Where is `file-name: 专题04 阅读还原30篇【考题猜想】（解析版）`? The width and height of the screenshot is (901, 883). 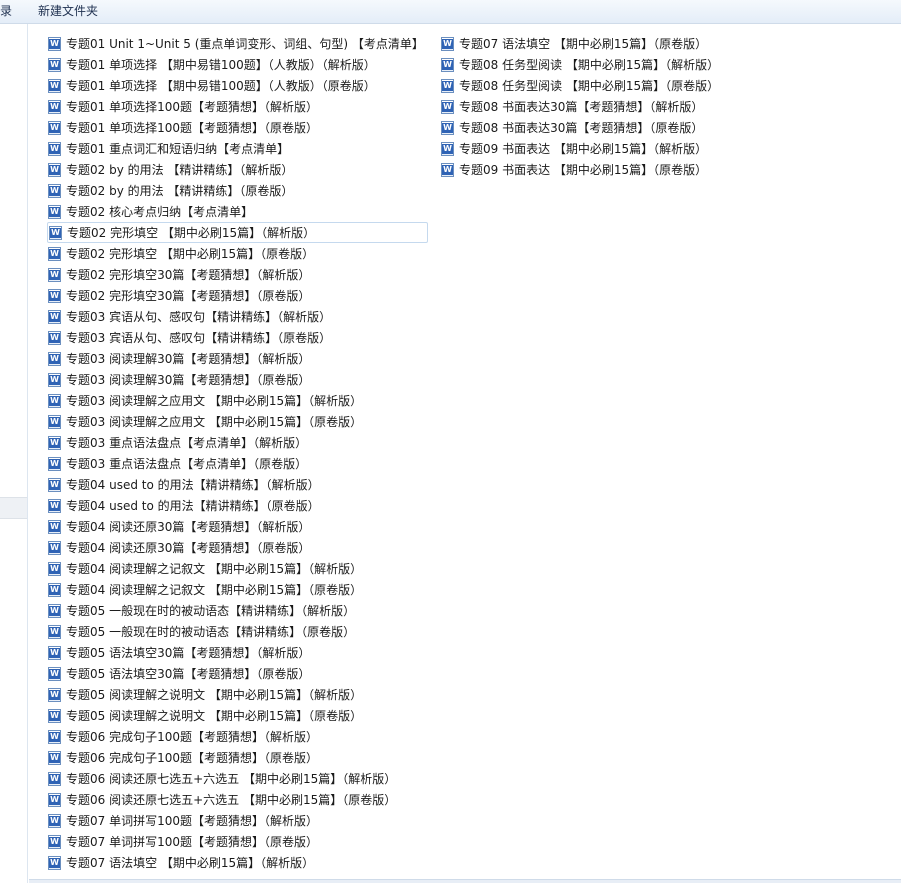 file-name: 专题04 阅读还原30篇【考题猜想】（解析版） is located at coordinates (188, 526).